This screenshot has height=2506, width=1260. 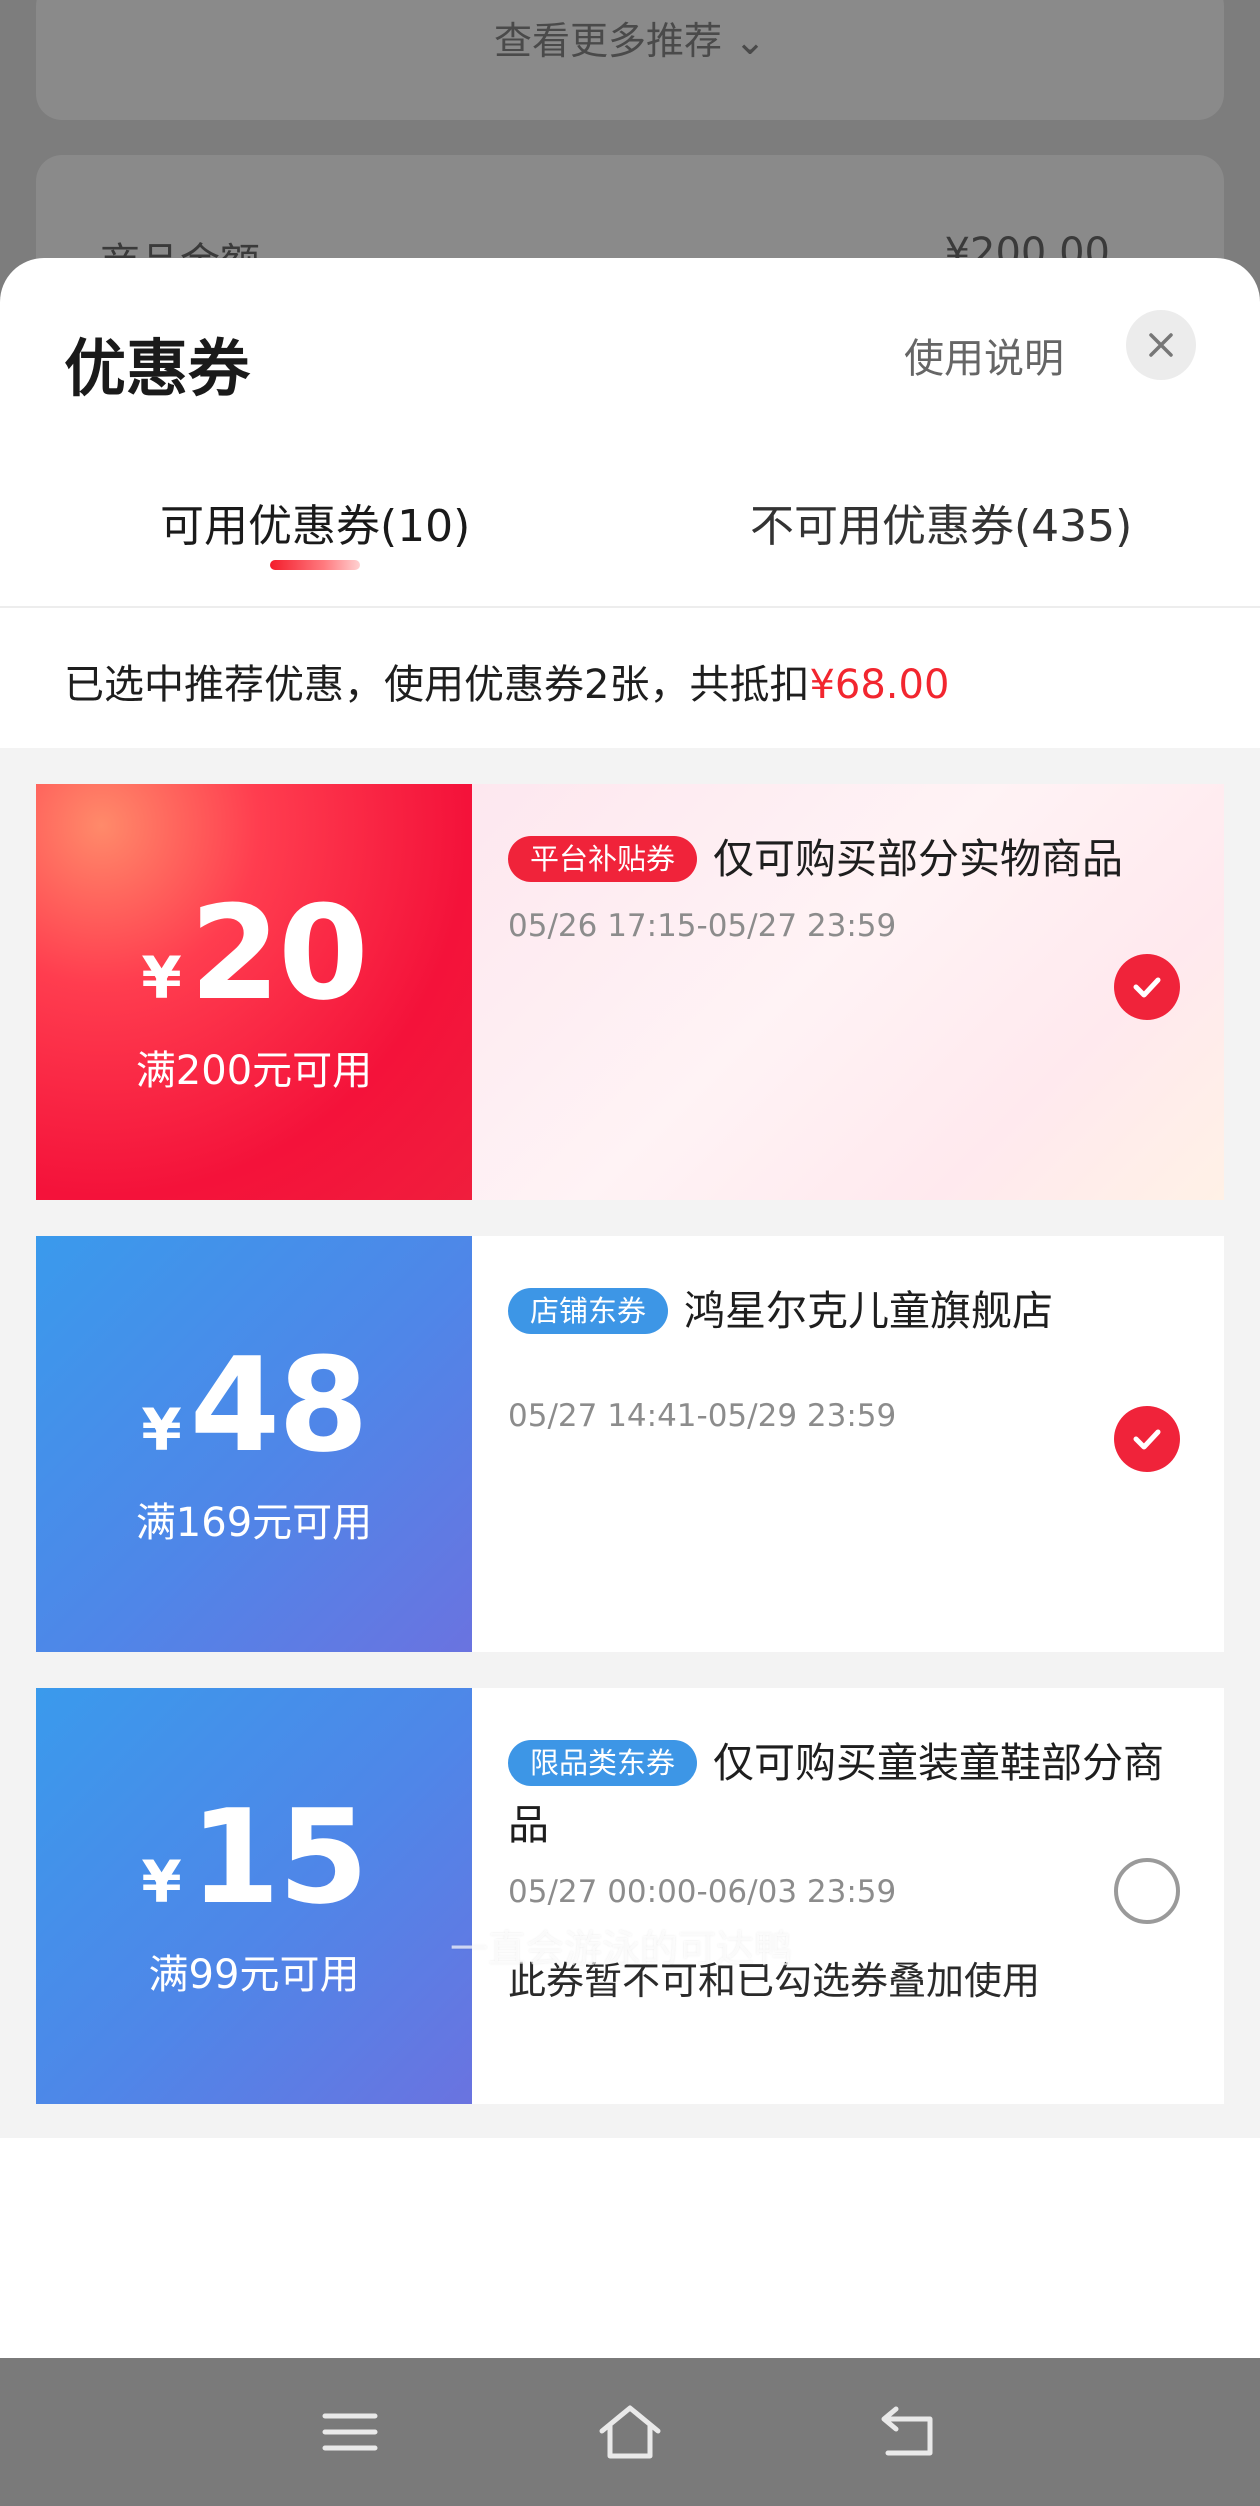 What do you see at coordinates (254, 1071) in the screenshot?
I see `coupon-condition: 满200元可用` at bounding box center [254, 1071].